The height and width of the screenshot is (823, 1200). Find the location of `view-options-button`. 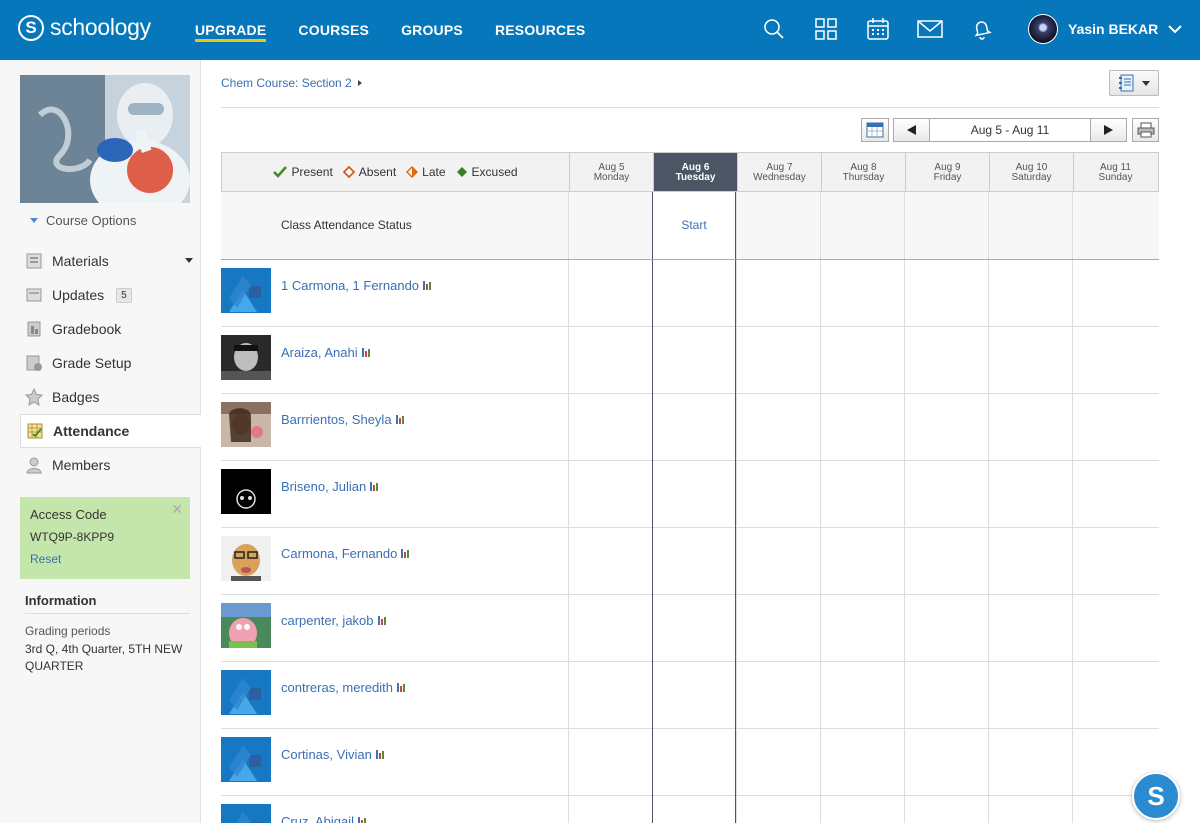

view-options-button is located at coordinates (1134, 83).